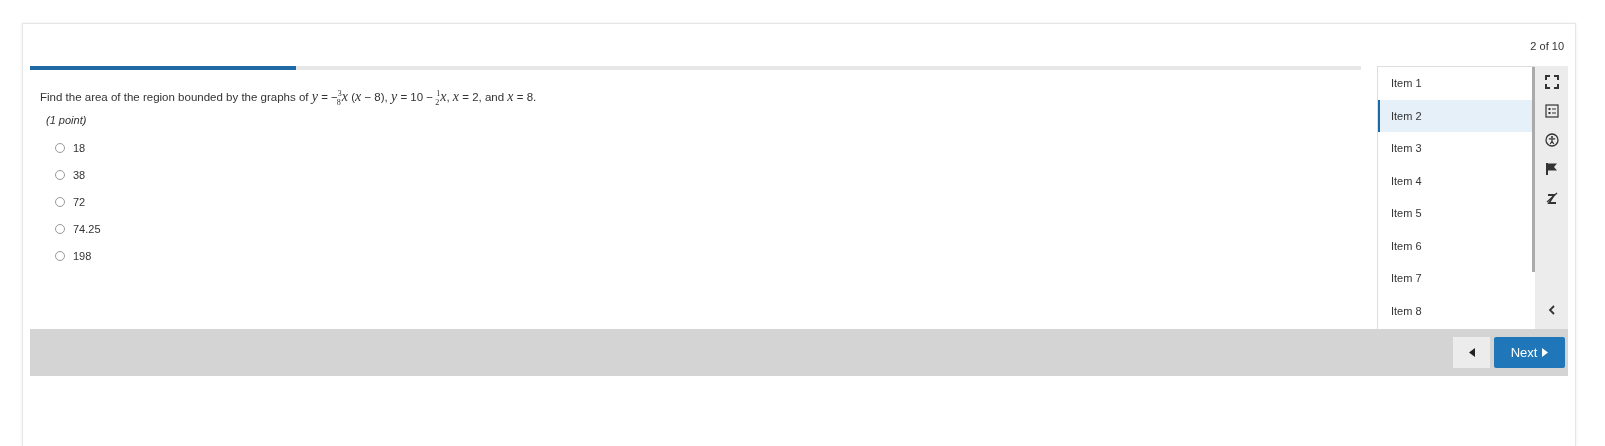 The width and height of the screenshot is (1605, 446). What do you see at coordinates (1456, 310) in the screenshot?
I see `item-link: Item 8` at bounding box center [1456, 310].